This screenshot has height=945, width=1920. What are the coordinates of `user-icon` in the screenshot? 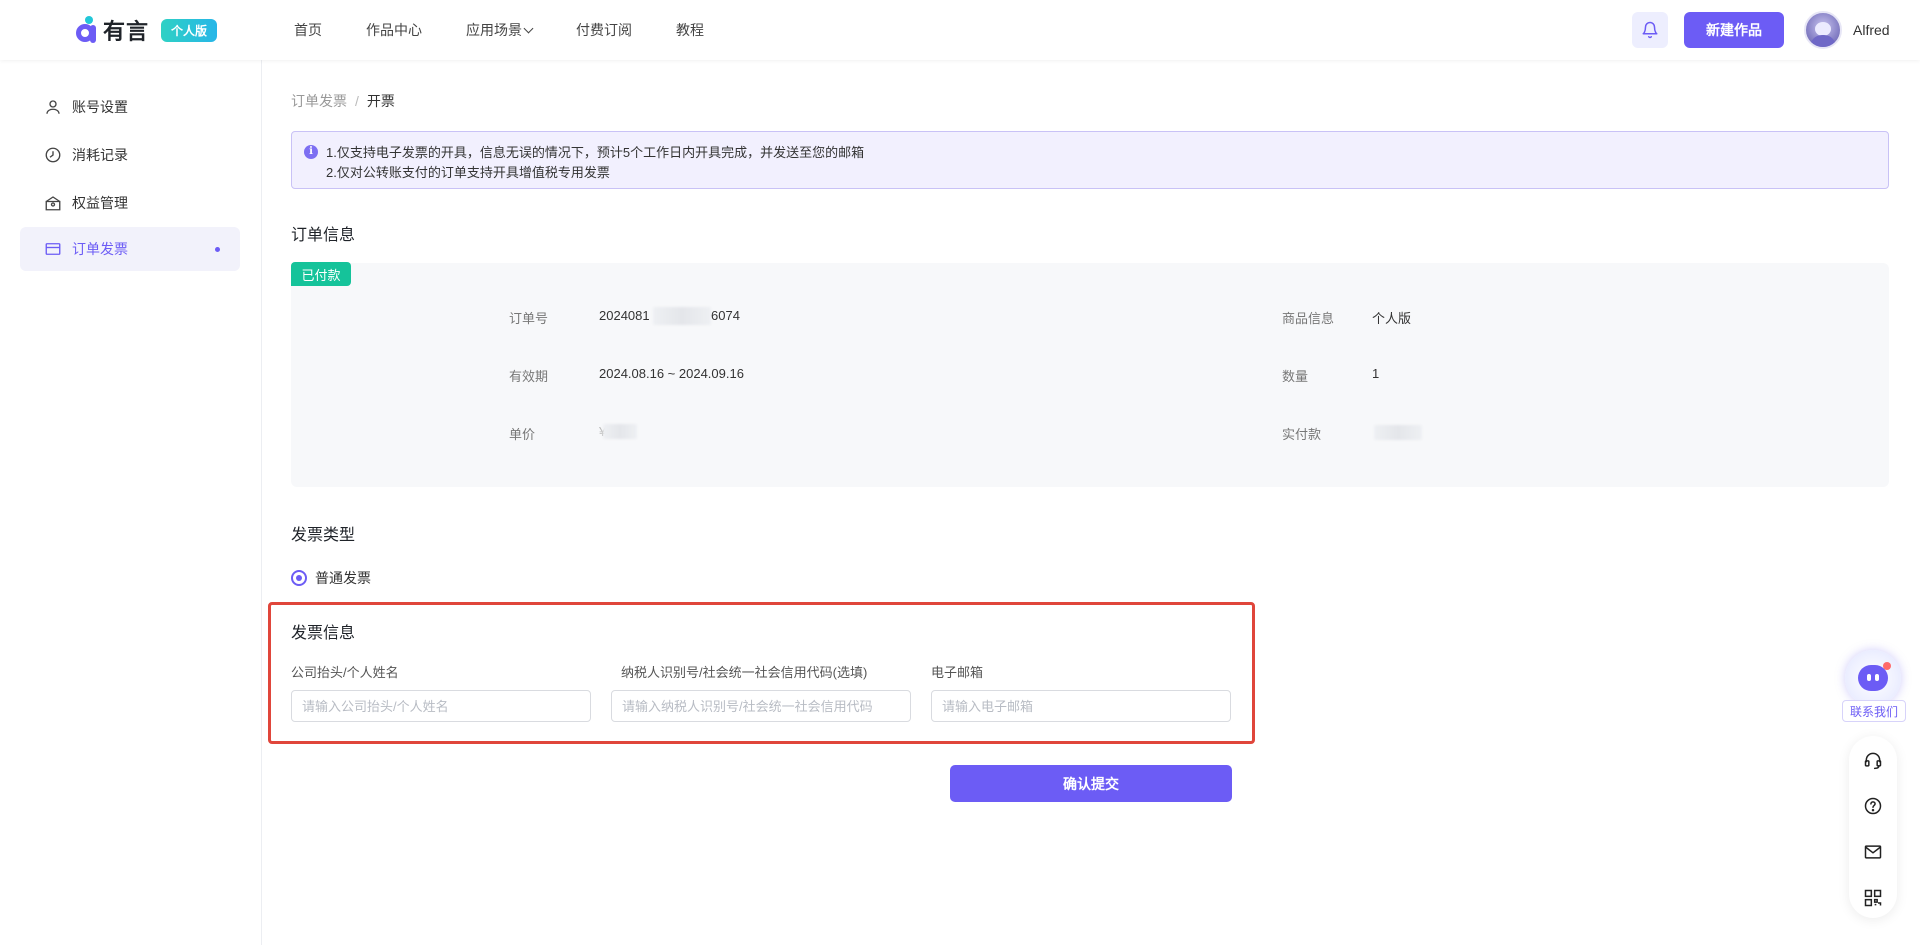 It's located at (53, 107).